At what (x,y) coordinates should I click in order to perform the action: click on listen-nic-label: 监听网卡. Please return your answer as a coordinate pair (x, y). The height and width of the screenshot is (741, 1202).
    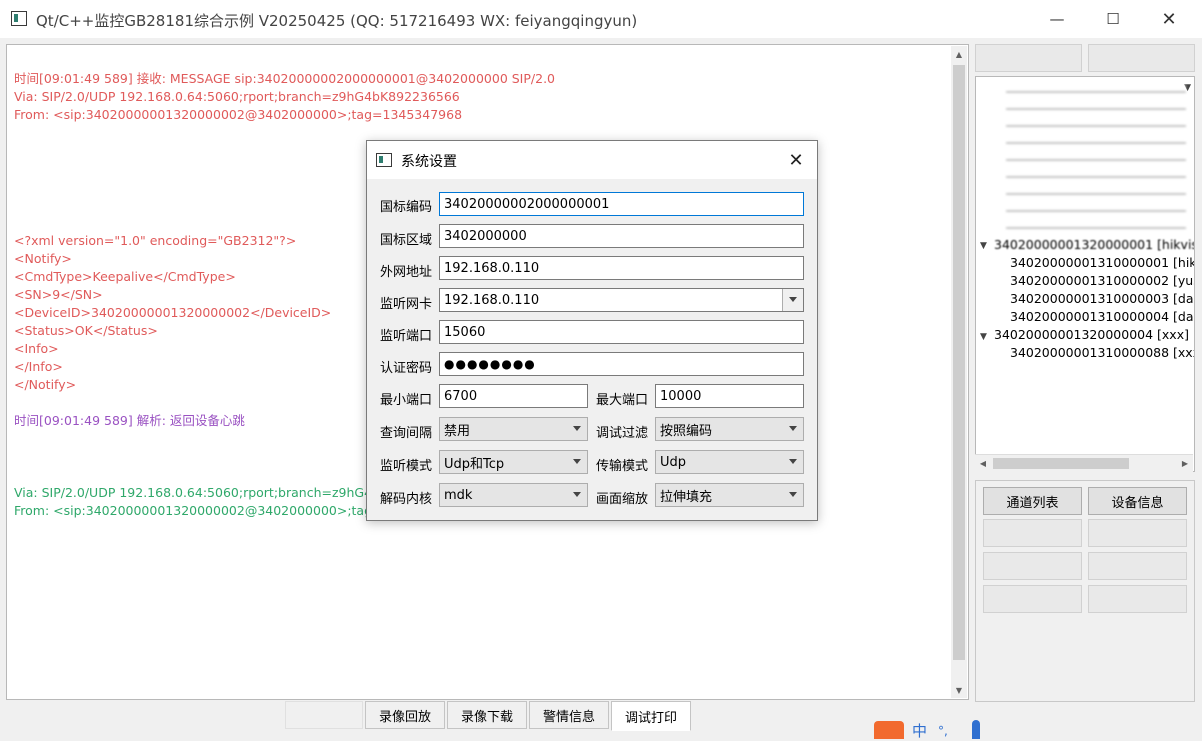
    Looking at the image, I should click on (406, 304).